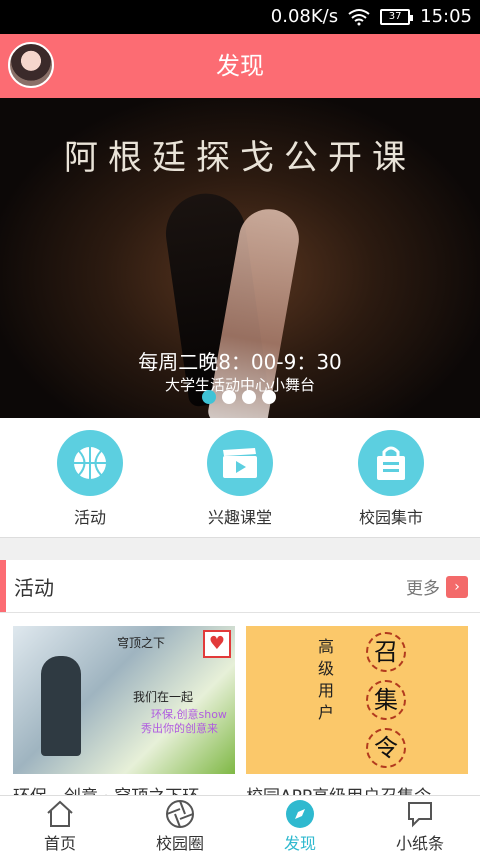 This screenshot has height=854, width=480. Describe the element at coordinates (240, 17) in the screenshot. I see `status-bar: 0.08K/s 37 15:05` at that location.